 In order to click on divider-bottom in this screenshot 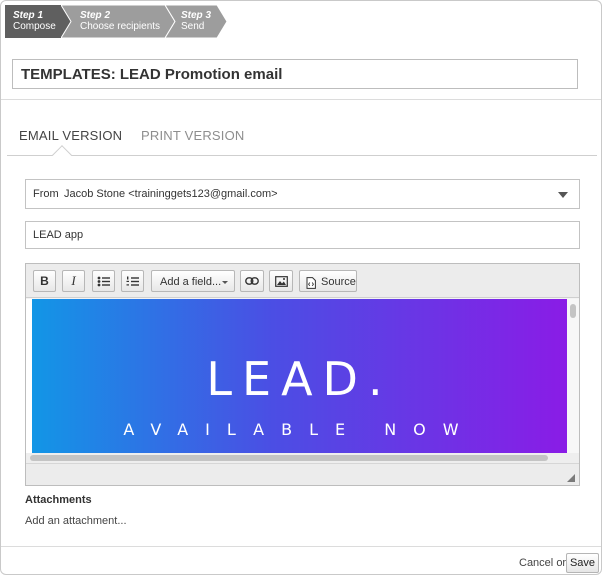, I will do `click(301, 546)`.